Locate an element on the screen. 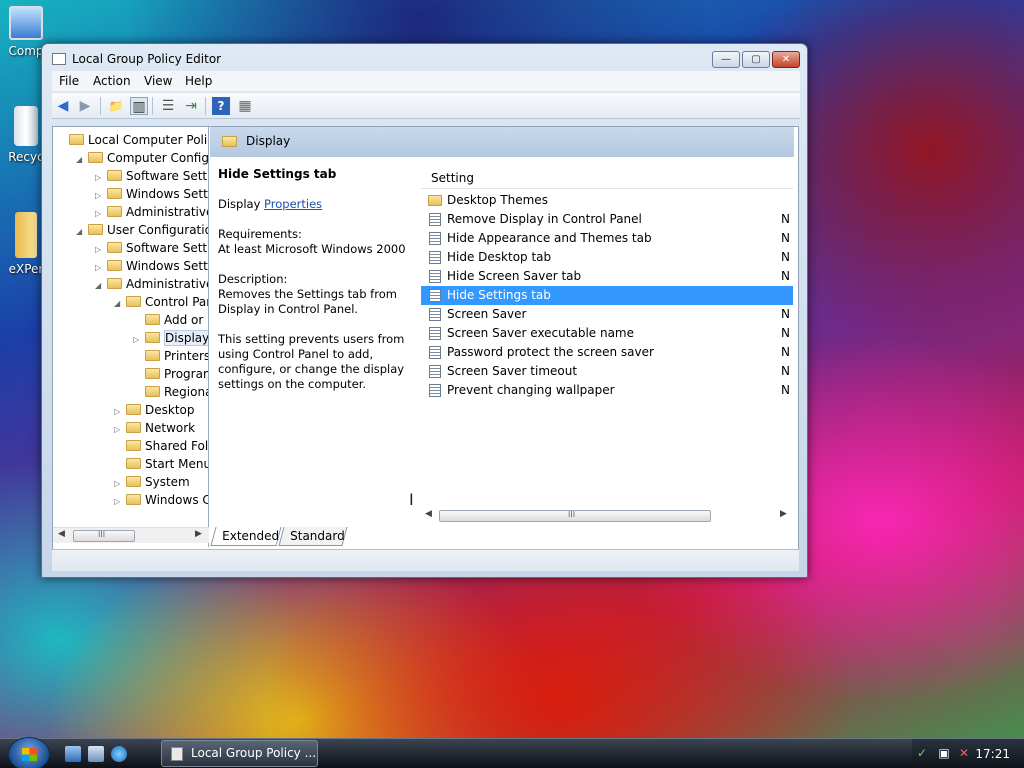  tree-node: ▷ Desktop is located at coordinates (154, 410).